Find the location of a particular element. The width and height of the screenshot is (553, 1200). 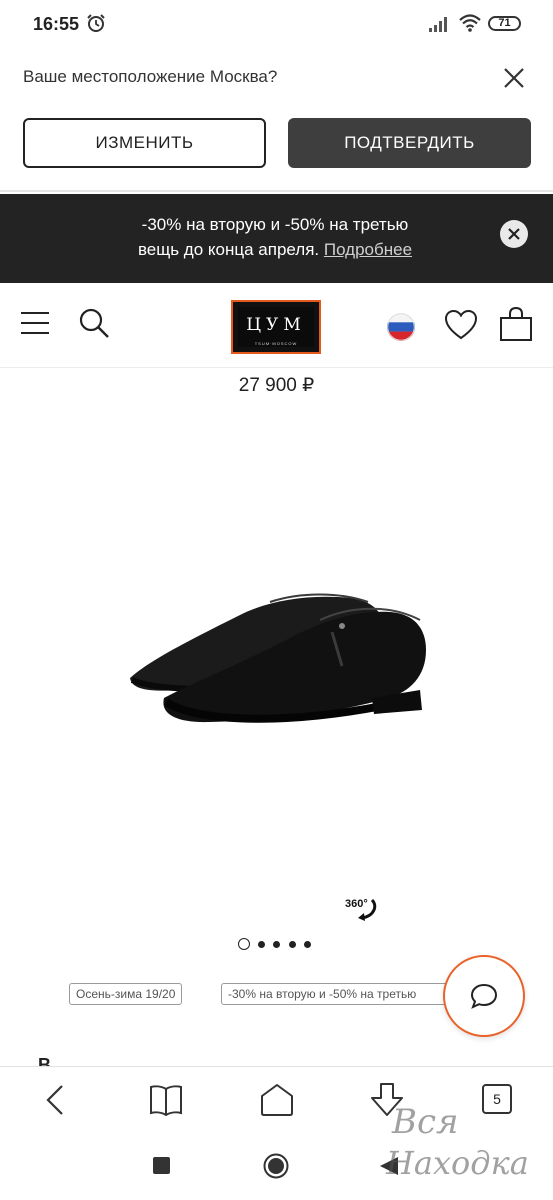

rotate-360-icon: 360° is located at coordinates (362, 908).